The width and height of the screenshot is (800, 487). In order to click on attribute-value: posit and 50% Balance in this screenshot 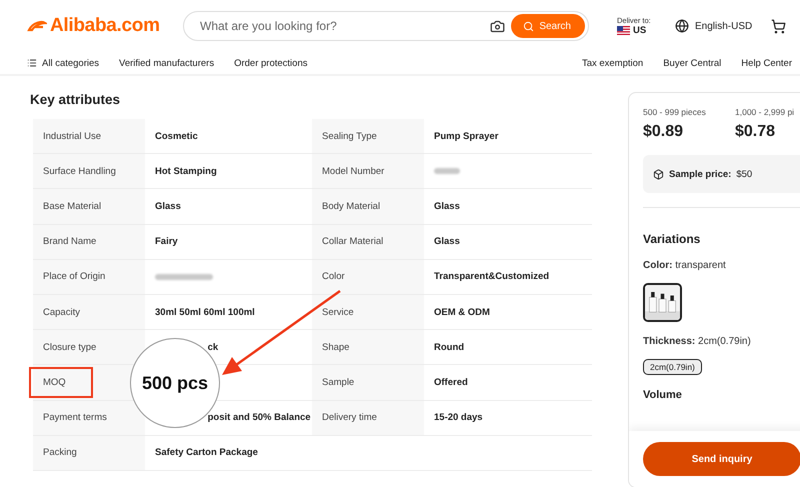, I will do `click(259, 418)`.